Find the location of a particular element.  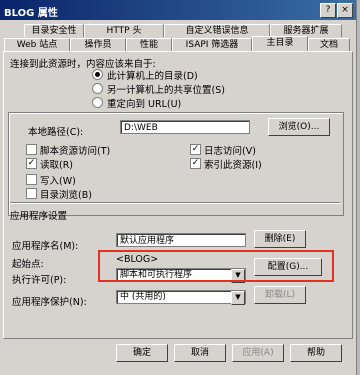

tab-operators: 操作员 is located at coordinates (98, 44).